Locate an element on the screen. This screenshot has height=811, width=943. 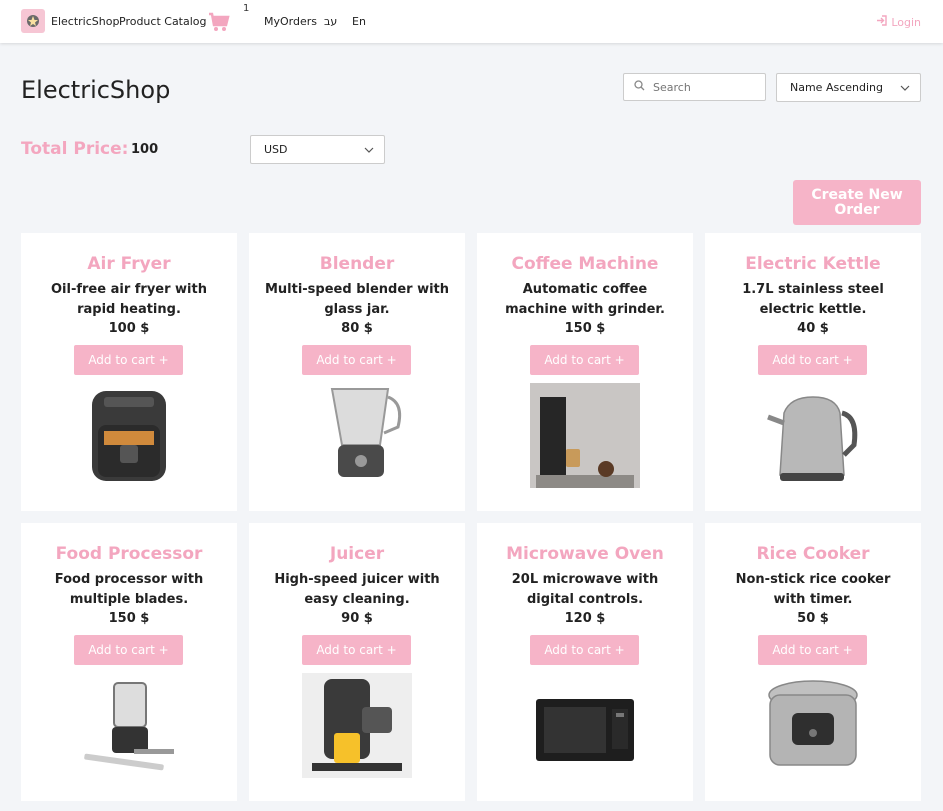
create-new-order-button: Create New Order is located at coordinates (857, 202).